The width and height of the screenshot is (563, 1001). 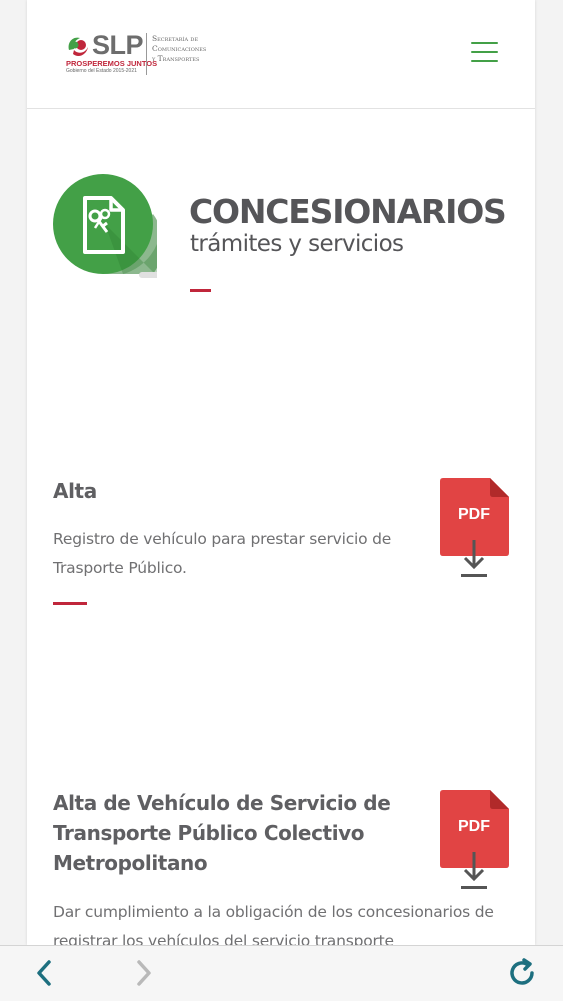 What do you see at coordinates (146, 54) in the screenshot?
I see `logo-divider` at bounding box center [146, 54].